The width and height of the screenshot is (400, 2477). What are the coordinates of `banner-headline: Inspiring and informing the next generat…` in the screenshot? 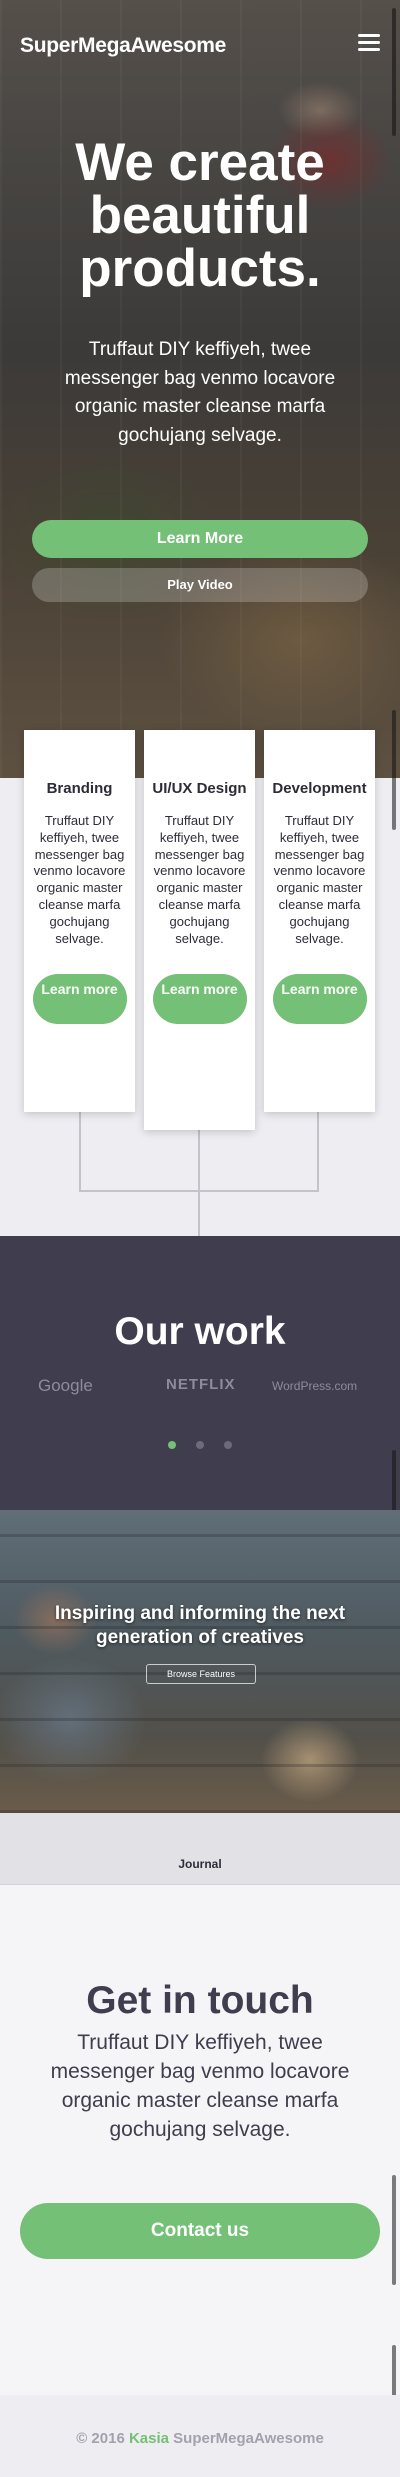 It's located at (200, 1626).